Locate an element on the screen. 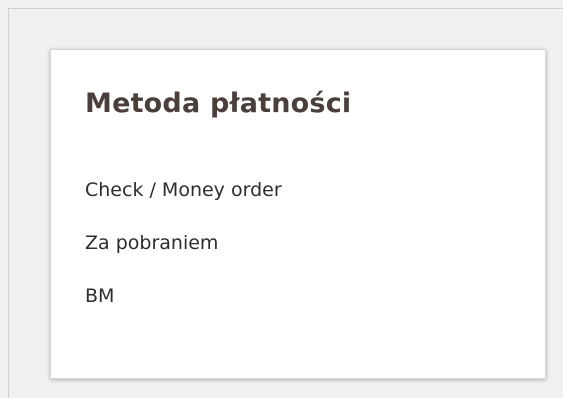  payment-method-list: Check / Money order Za pobraniem BM is located at coordinates (183, 257).